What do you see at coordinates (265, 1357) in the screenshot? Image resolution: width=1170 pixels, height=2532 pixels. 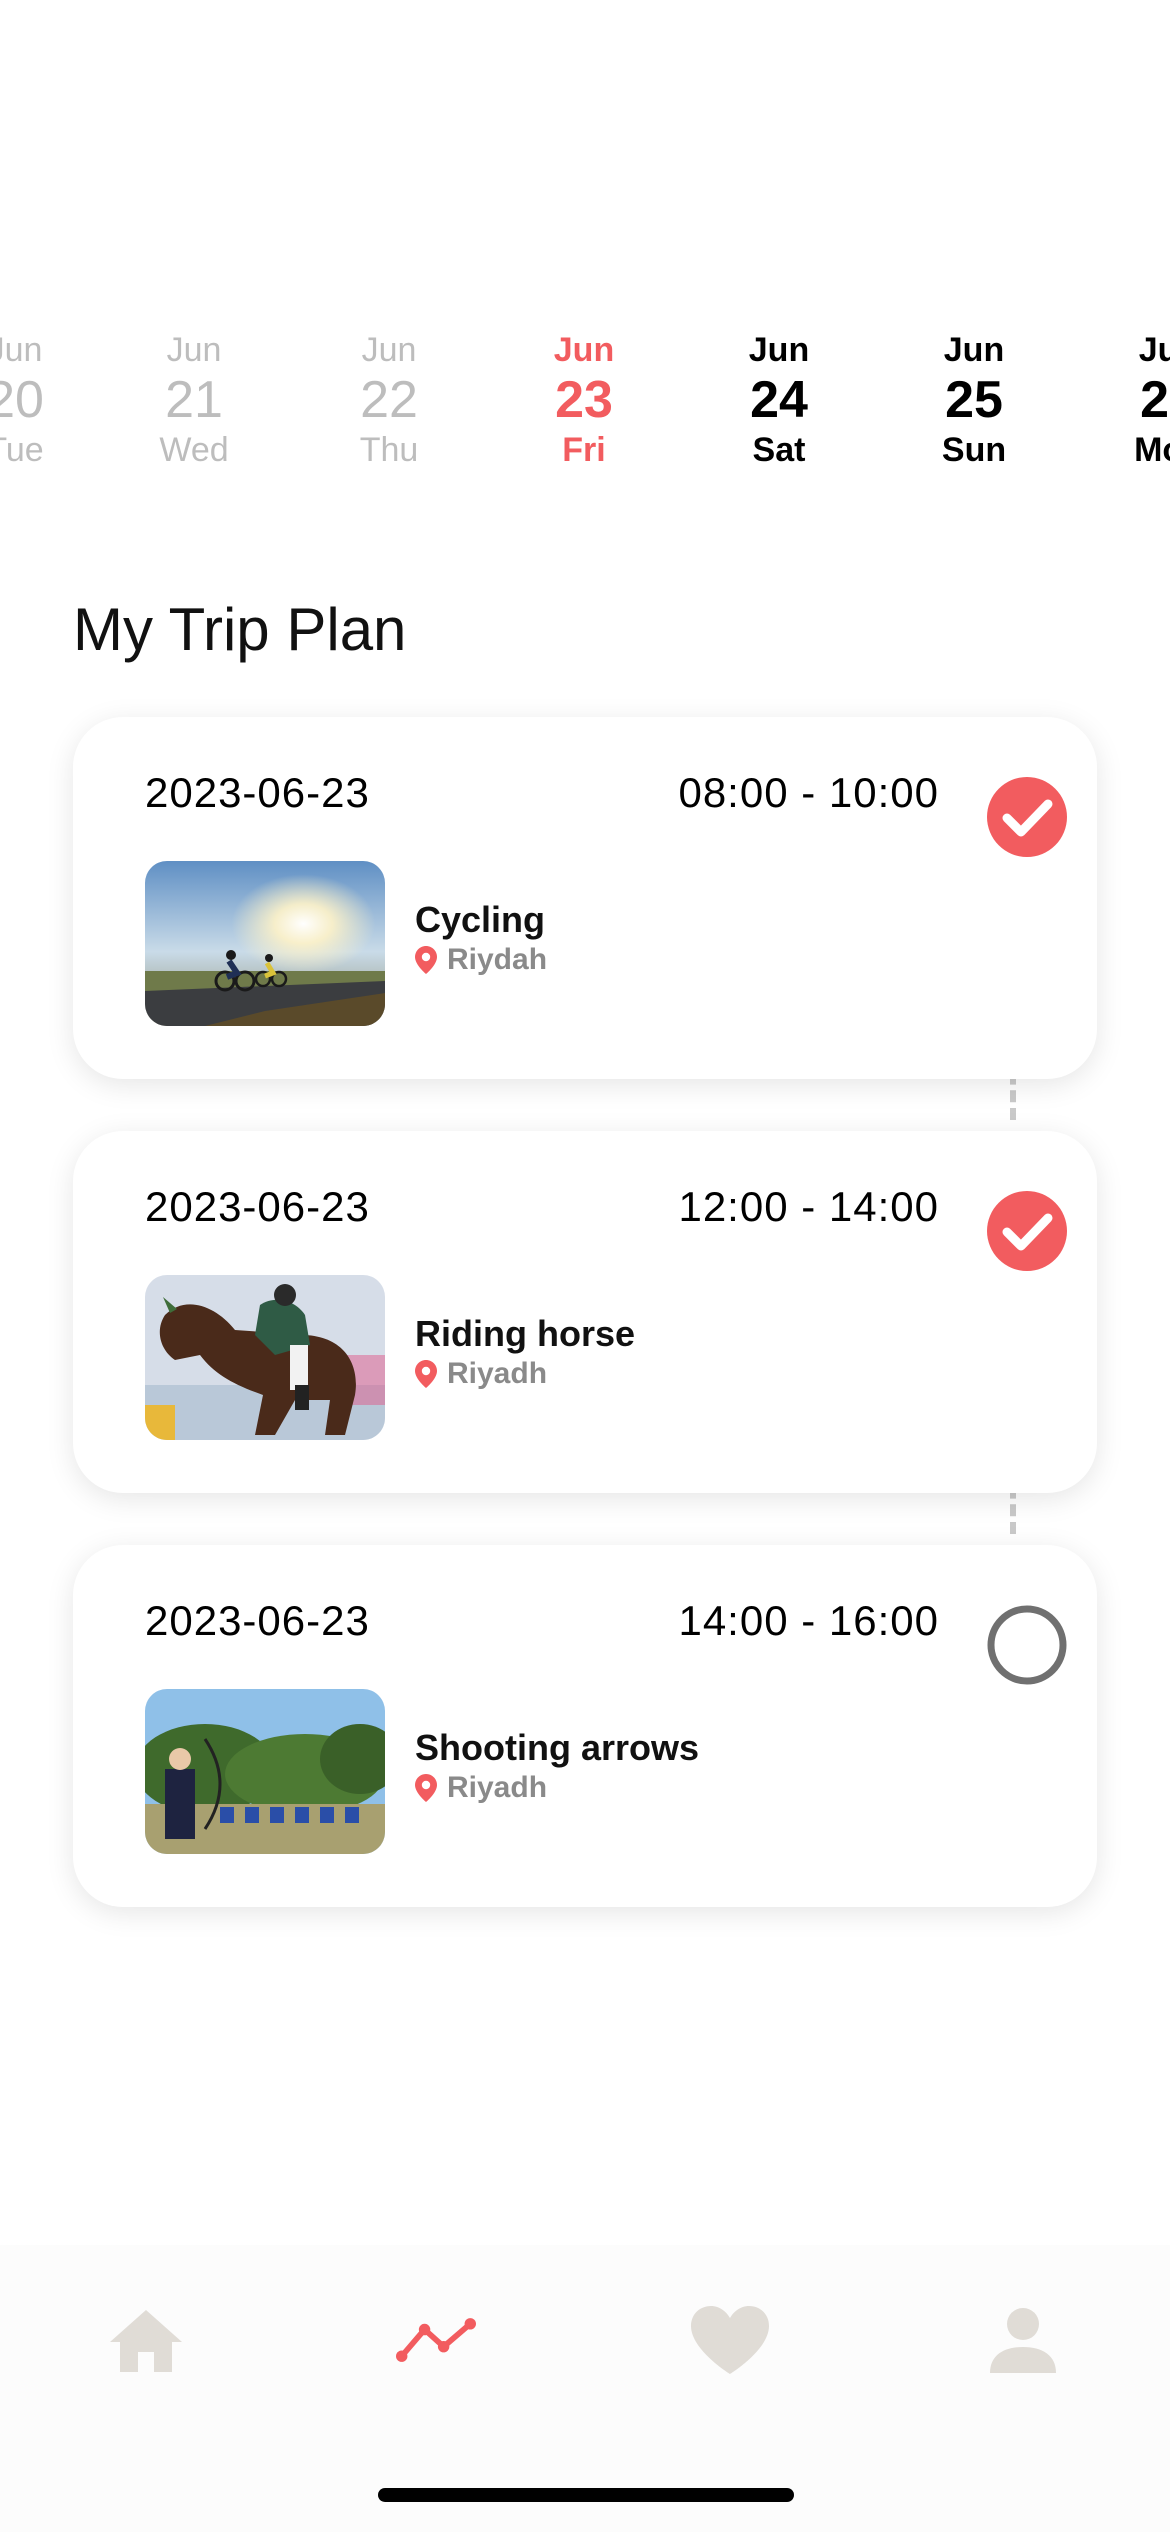 I see `horse-riding-photo` at bounding box center [265, 1357].